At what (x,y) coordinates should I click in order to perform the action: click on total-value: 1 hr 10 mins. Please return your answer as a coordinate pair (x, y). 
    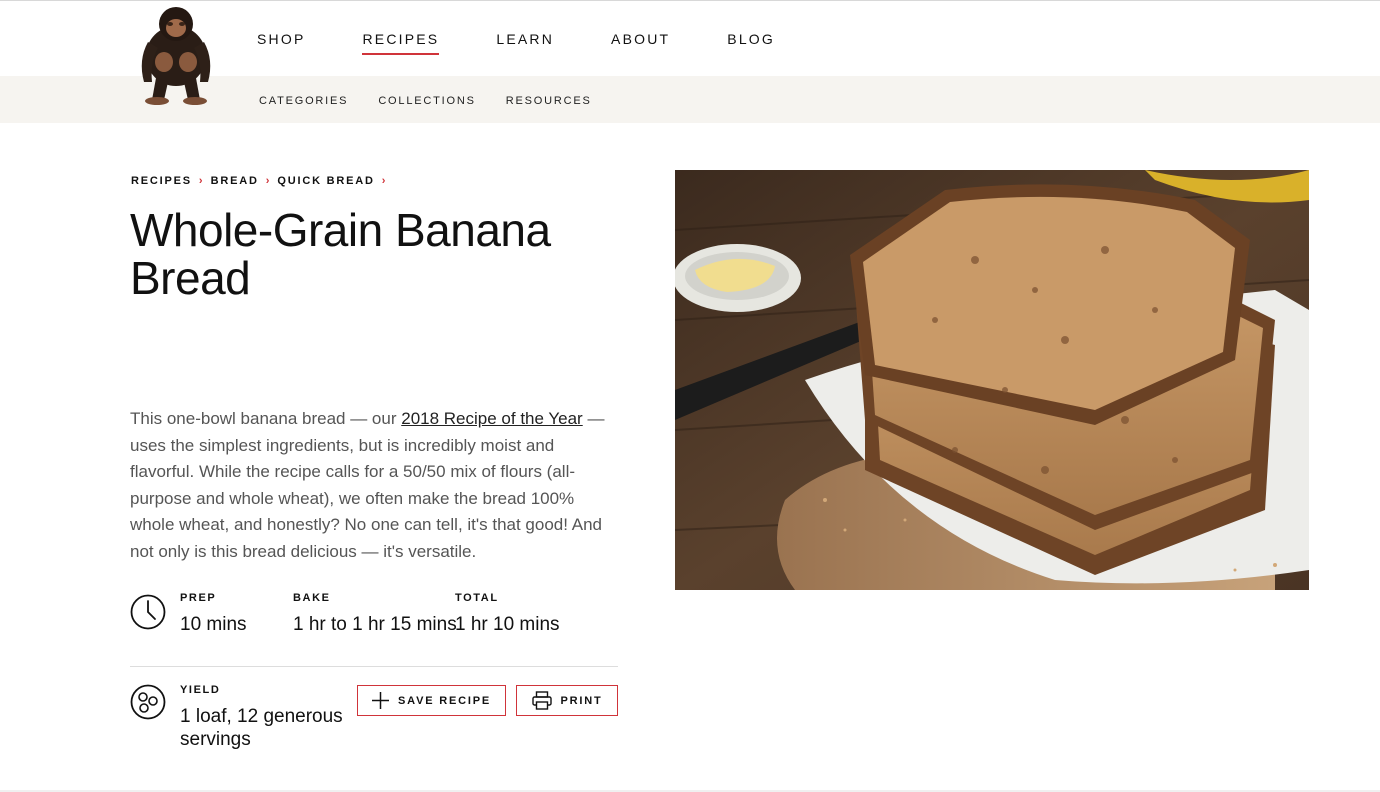
    Looking at the image, I should click on (507, 624).